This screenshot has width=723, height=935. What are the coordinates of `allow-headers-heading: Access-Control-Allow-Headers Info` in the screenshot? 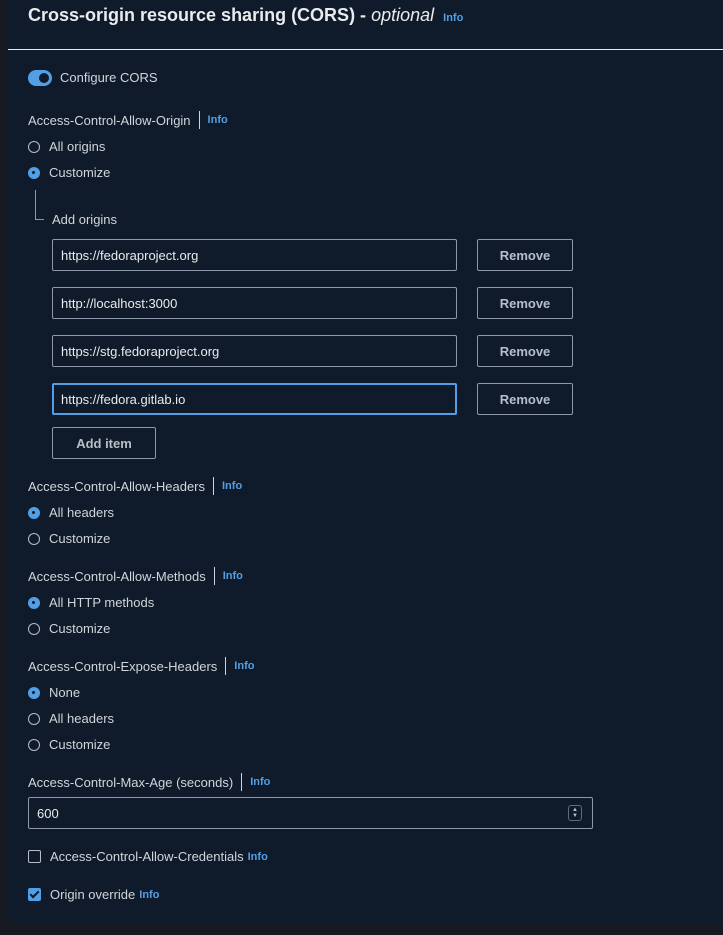 It's located at (135, 486).